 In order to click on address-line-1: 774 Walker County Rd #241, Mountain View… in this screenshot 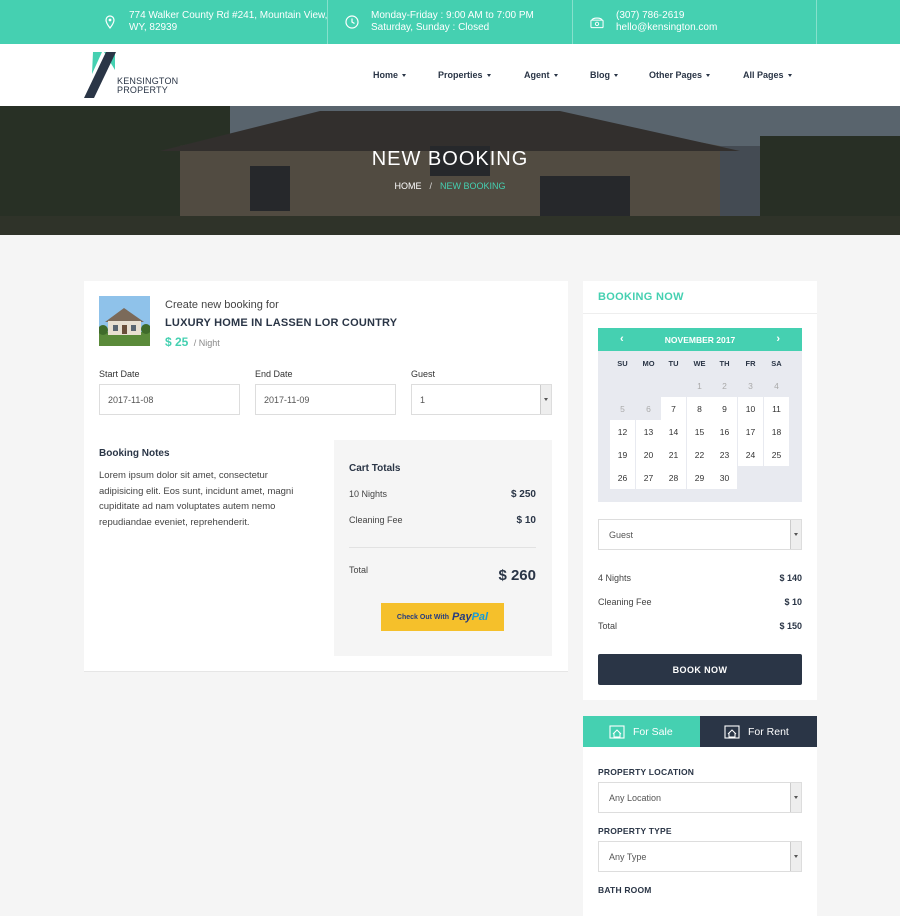, I will do `click(228, 15)`.